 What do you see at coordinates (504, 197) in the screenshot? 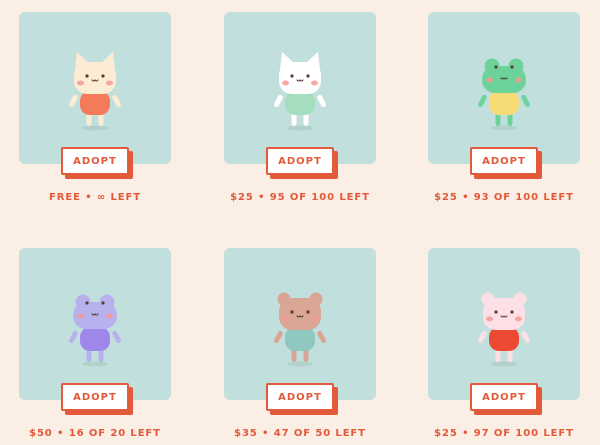
I see `price-availability: $25 • 93 OF 100 LEFT` at bounding box center [504, 197].